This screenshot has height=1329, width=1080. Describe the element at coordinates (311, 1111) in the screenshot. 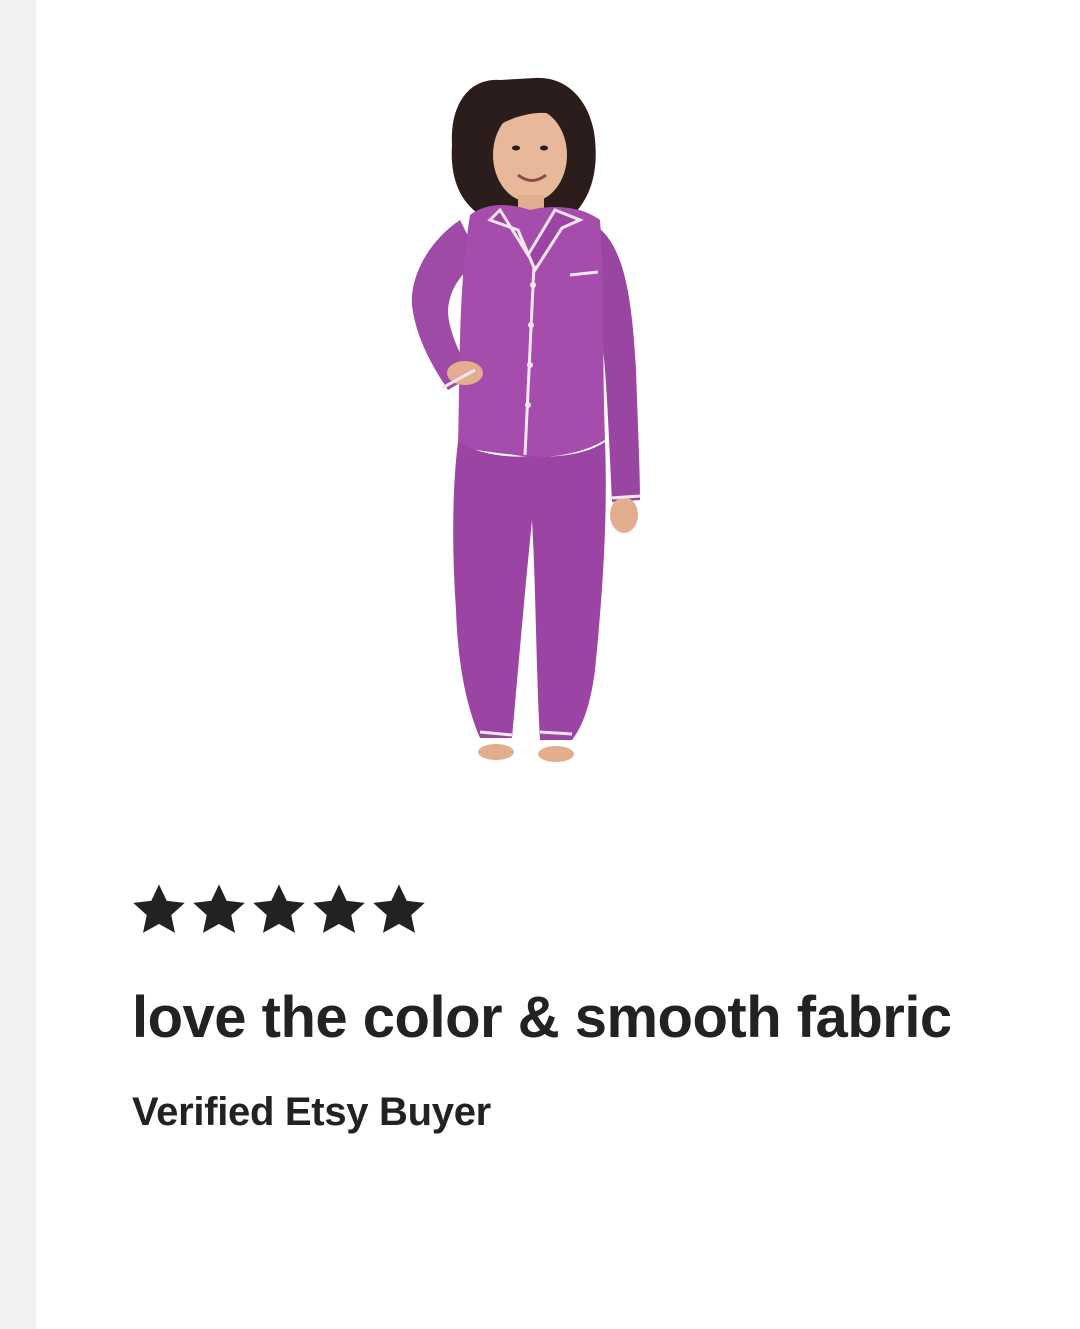

I see `reviewer-name: Verified Etsy Buyer` at that location.